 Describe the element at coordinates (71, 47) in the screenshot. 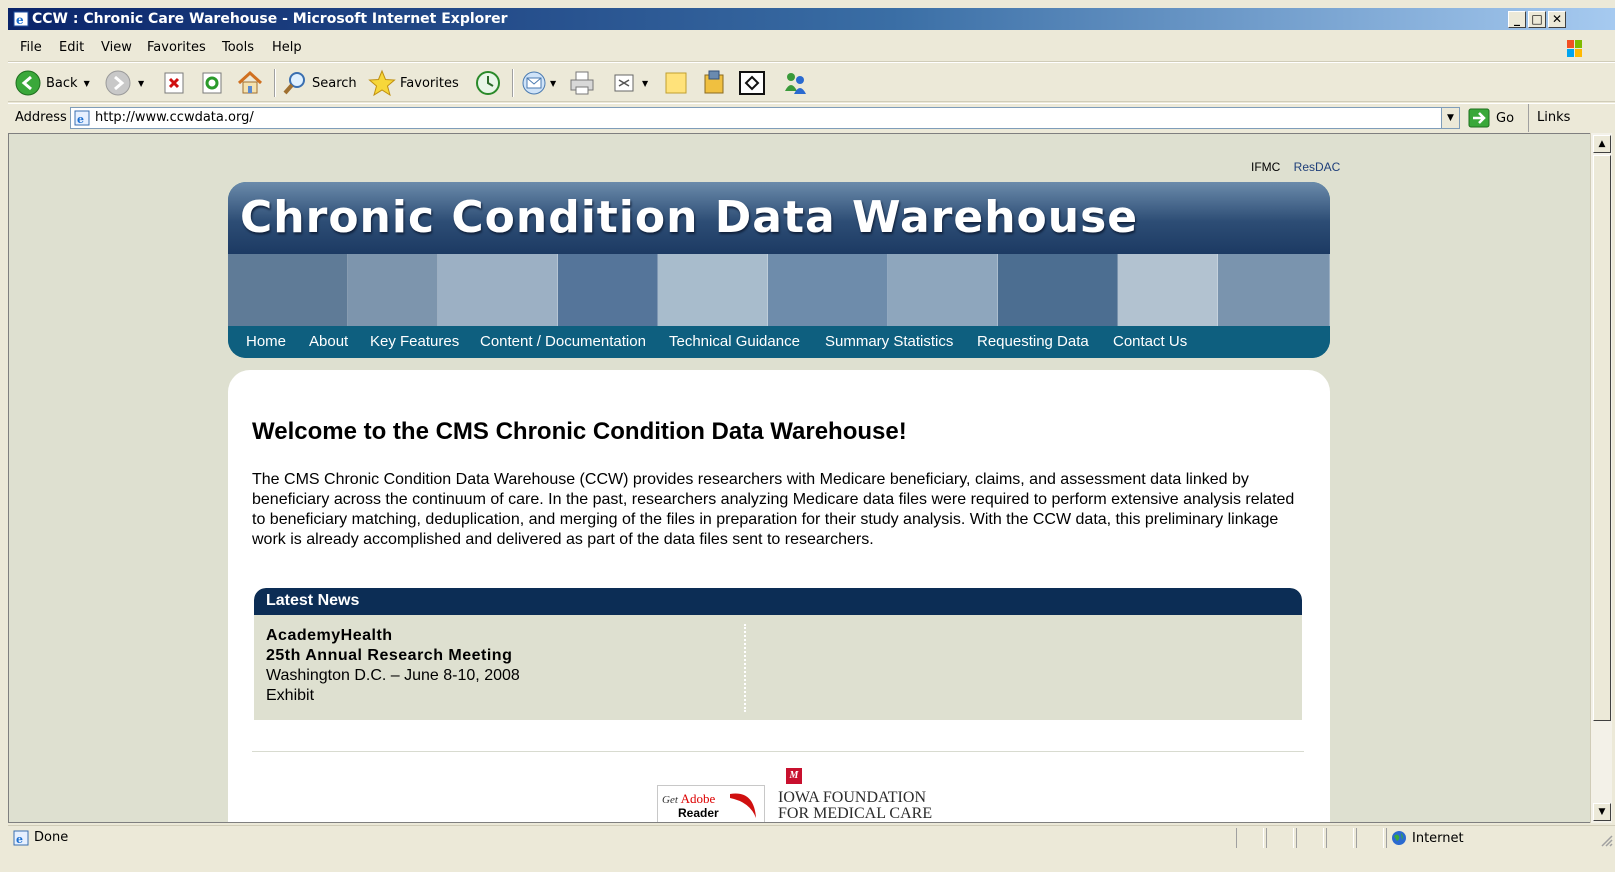

I see `menu-edit: Edit` at that location.